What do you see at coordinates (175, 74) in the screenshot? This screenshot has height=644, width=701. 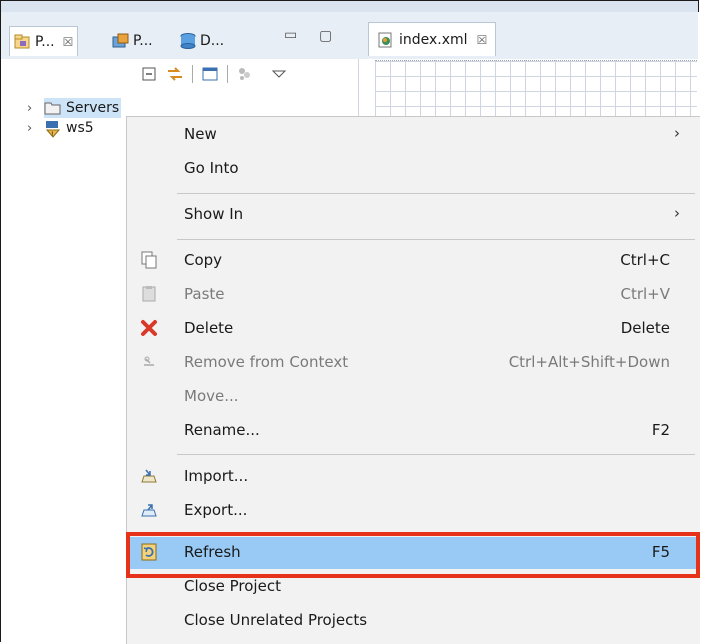 I see `link-with-editor-icon` at bounding box center [175, 74].